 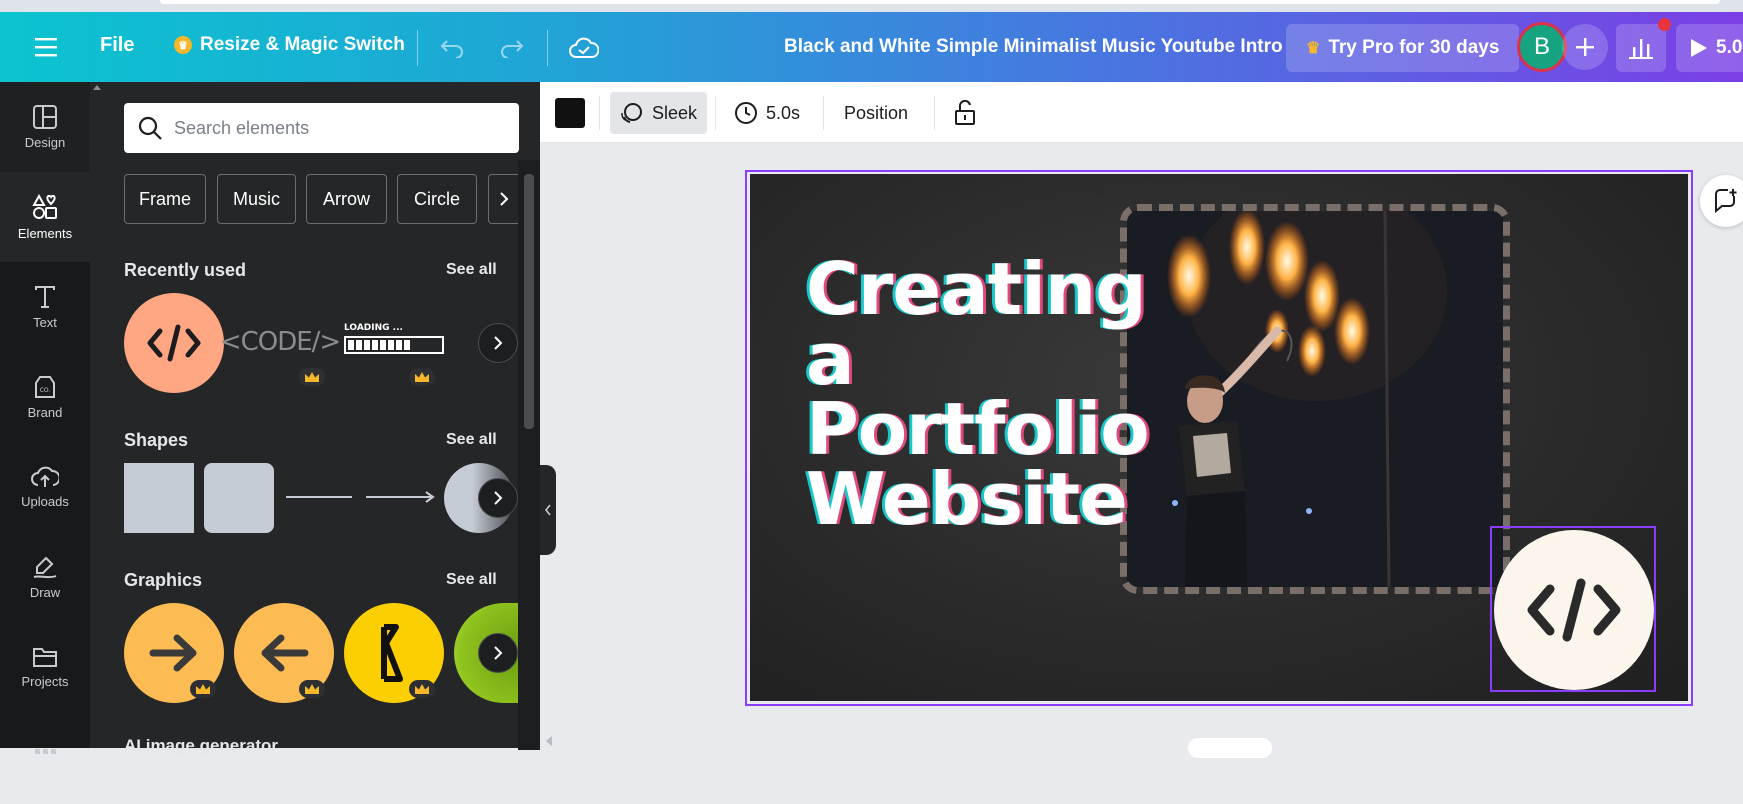 What do you see at coordinates (45, 142) in the screenshot?
I see `rail-label: Design` at bounding box center [45, 142].